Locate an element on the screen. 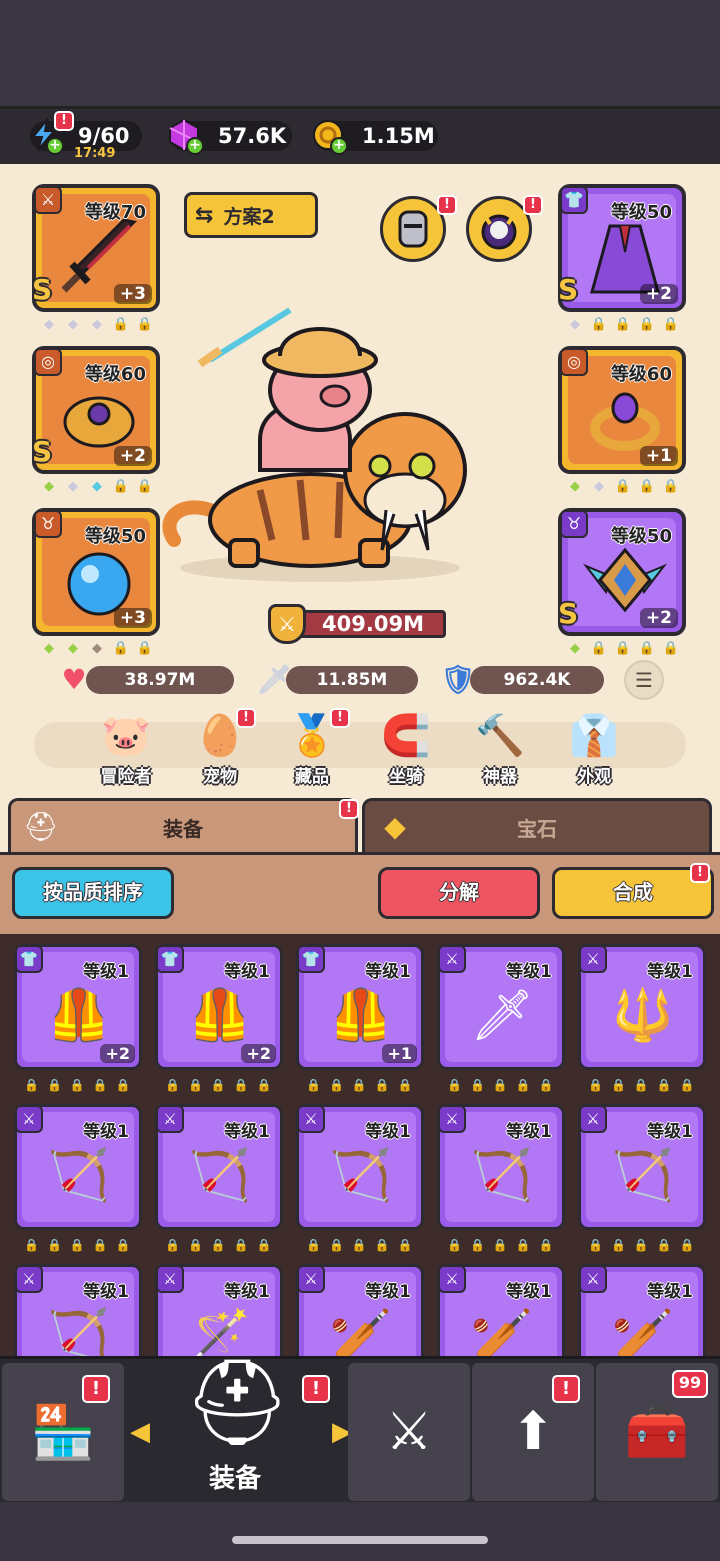 The image size is (720, 1561). equip-slot-armor: 👕 等级50 +2 S is located at coordinates (622, 248).